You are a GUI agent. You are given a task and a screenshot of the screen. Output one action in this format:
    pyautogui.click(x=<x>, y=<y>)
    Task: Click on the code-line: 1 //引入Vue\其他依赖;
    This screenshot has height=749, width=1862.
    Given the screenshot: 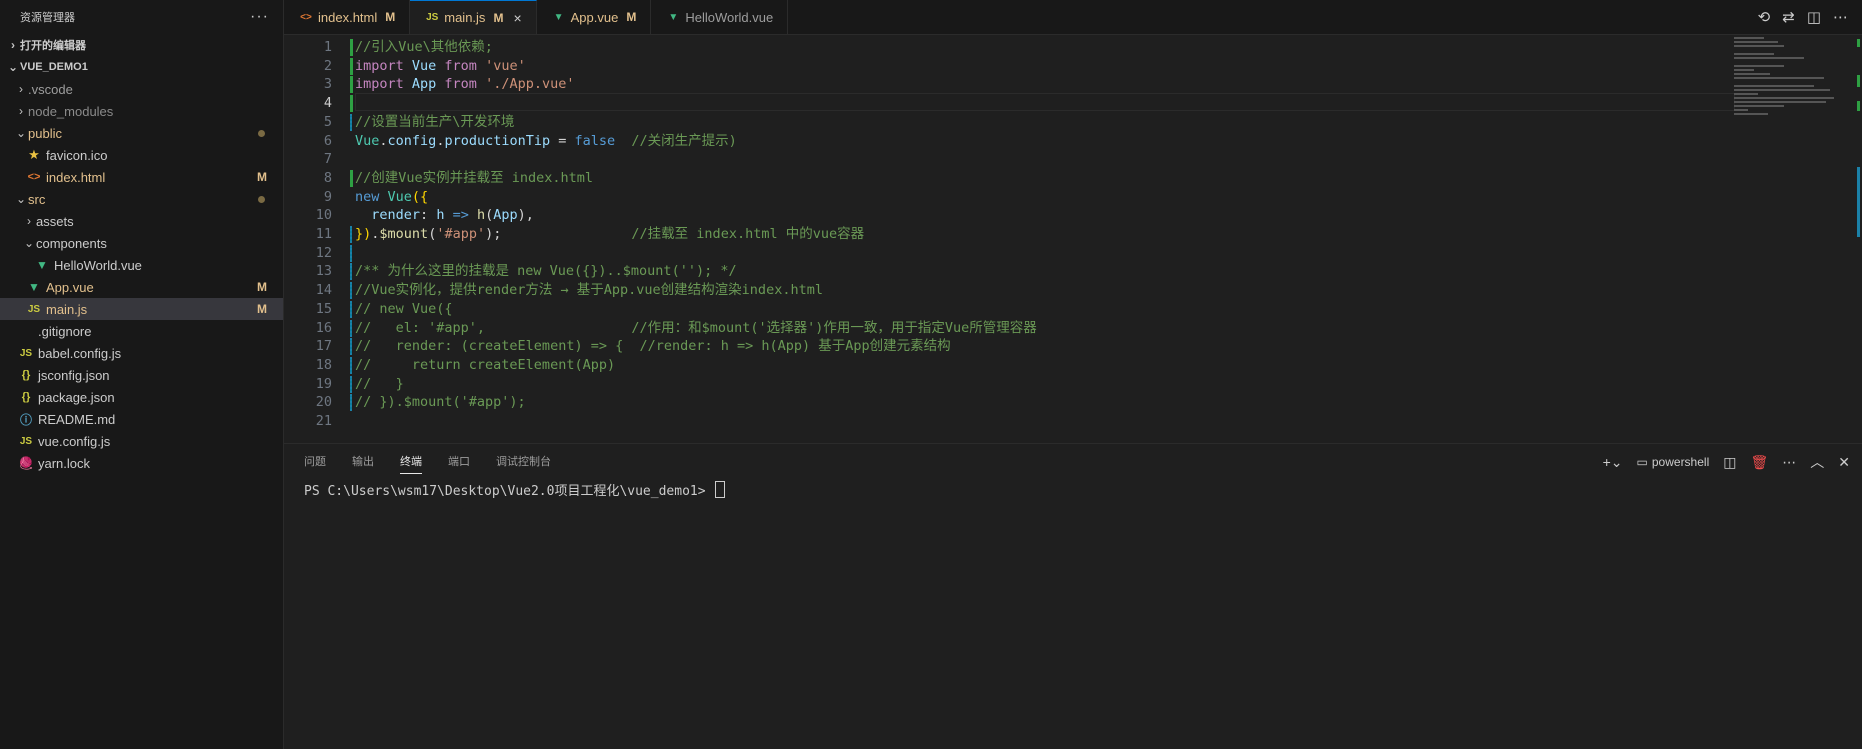 What is the action you would take?
    pyautogui.click(x=1009, y=47)
    